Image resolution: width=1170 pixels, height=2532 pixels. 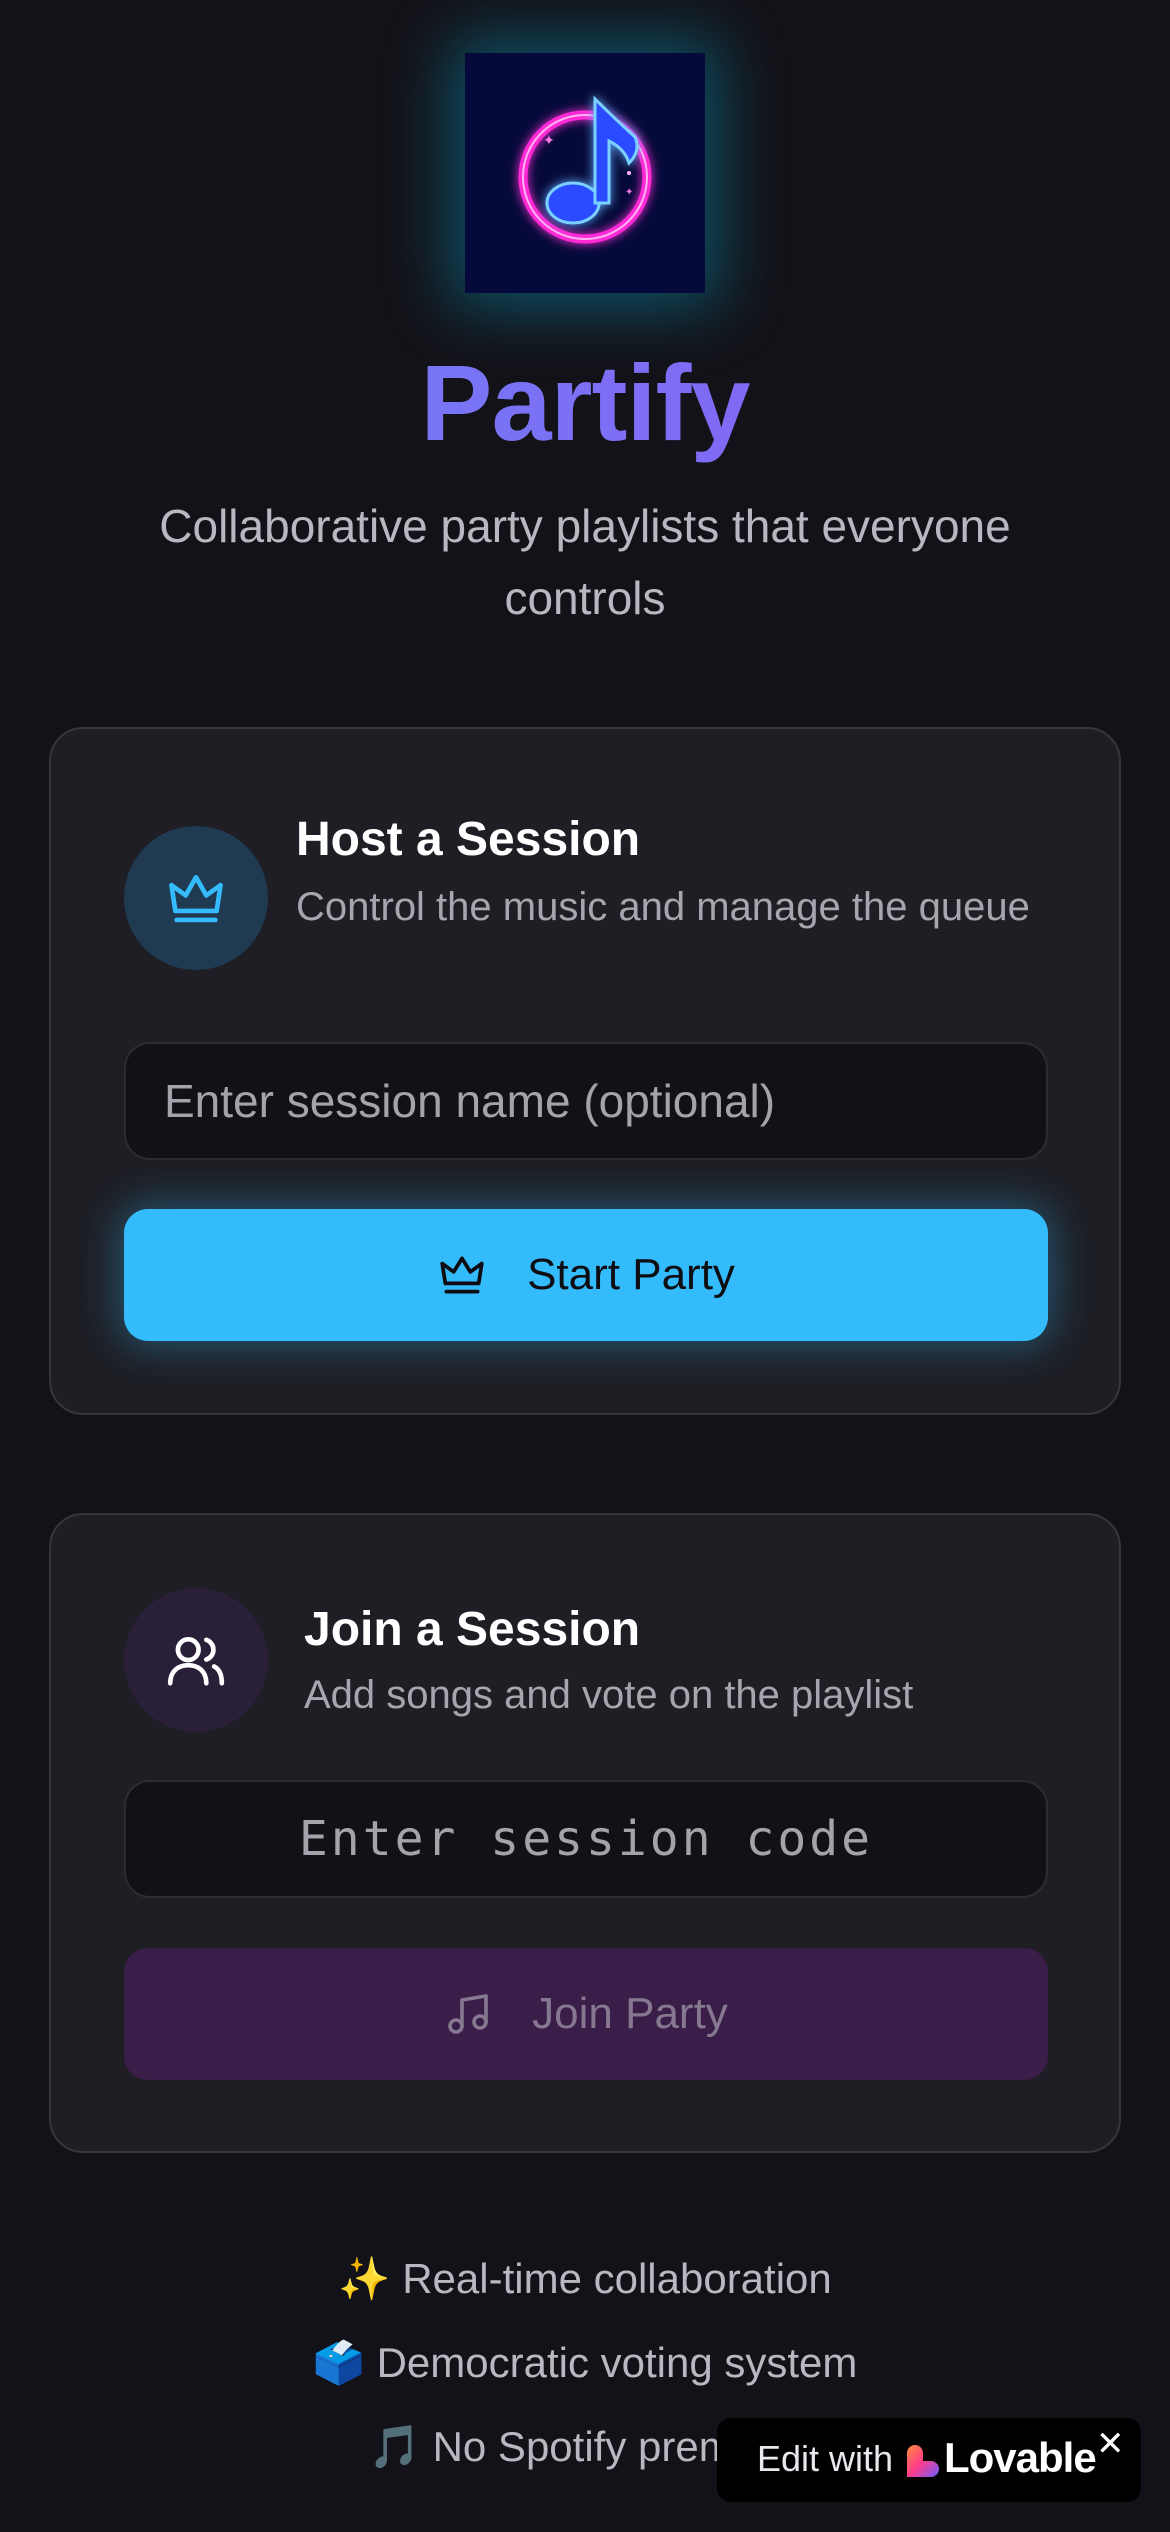 I want to click on badge-brand: Lovable, so click(x=1020, y=2457).